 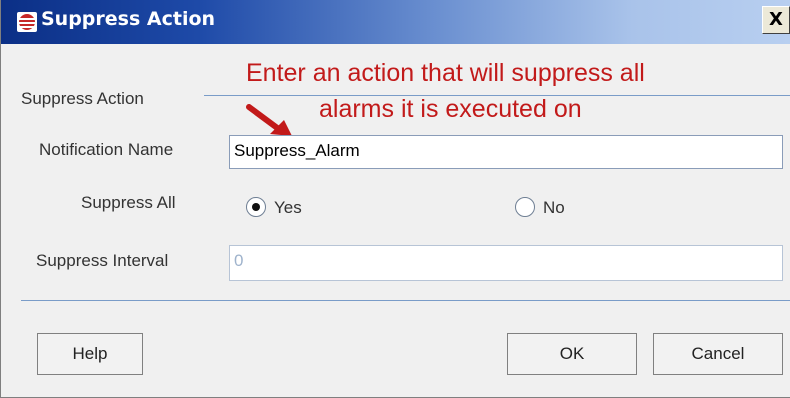 I want to click on app-icon, so click(x=27, y=22).